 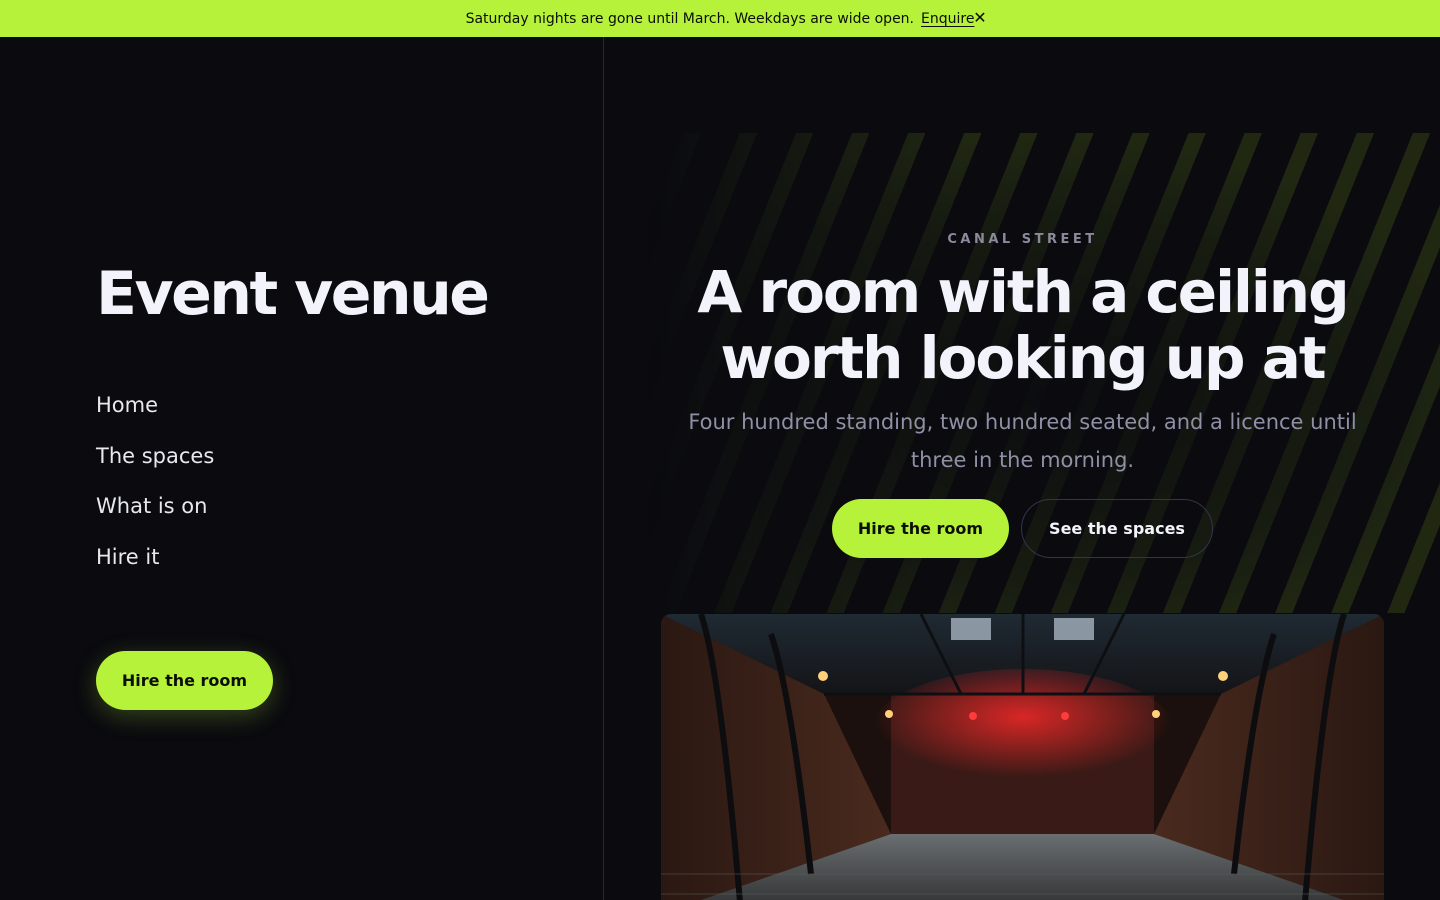 I want to click on see-spaces-button: See the spaces, so click(x=1117, y=528).